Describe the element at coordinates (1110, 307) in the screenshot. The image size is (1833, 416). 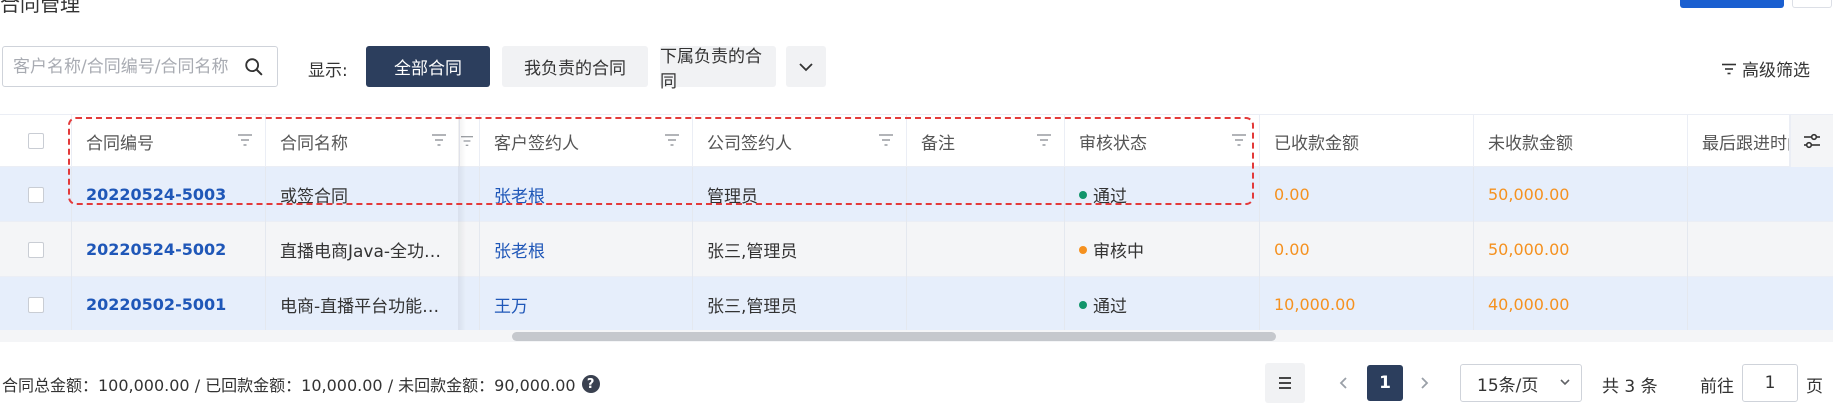
I see `status-label: 通过` at that location.